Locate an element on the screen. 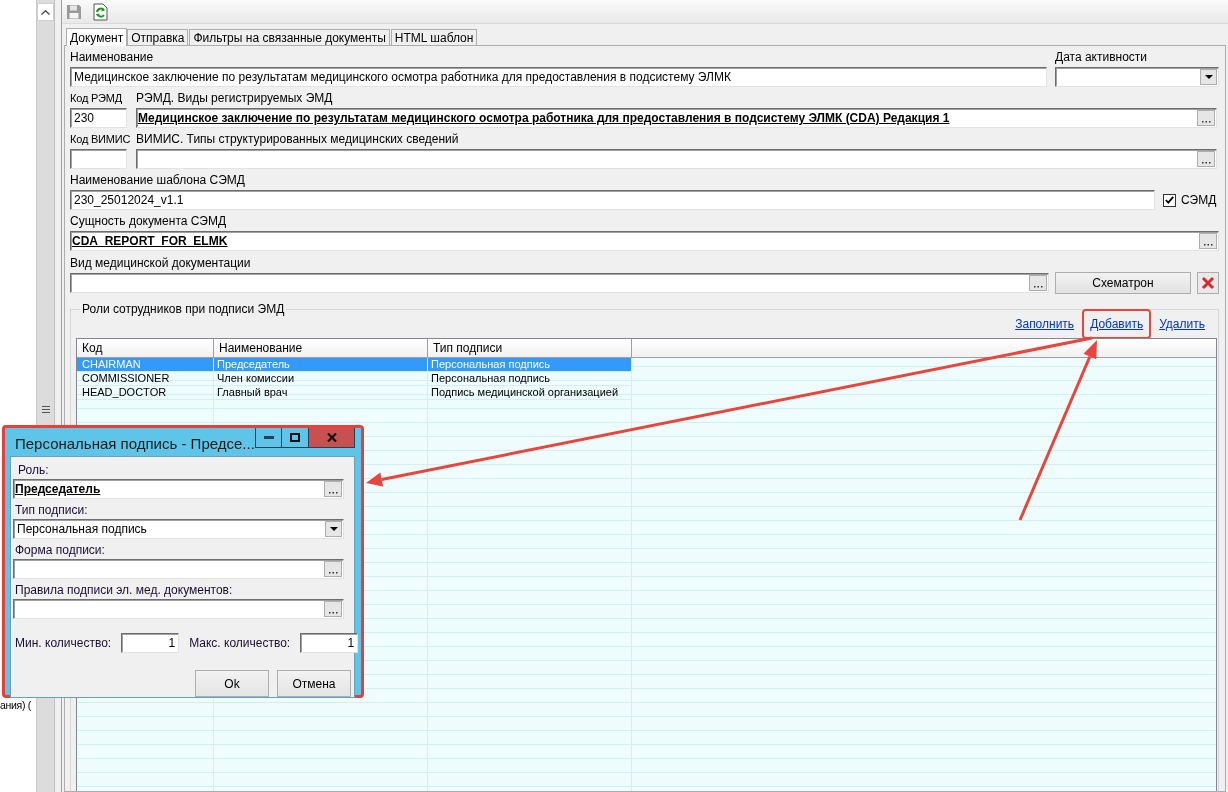 The height and width of the screenshot is (792, 1228). close-button is located at coordinates (332, 438).